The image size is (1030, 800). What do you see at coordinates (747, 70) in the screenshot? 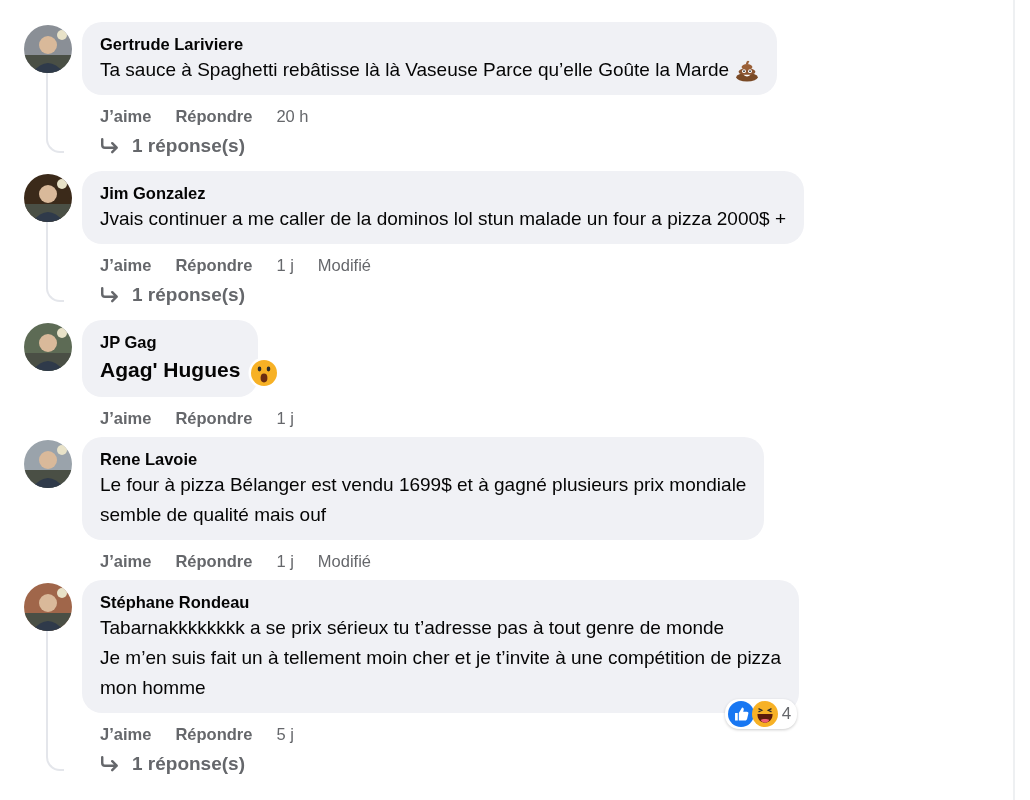
I see `poop-emoji-icon` at bounding box center [747, 70].